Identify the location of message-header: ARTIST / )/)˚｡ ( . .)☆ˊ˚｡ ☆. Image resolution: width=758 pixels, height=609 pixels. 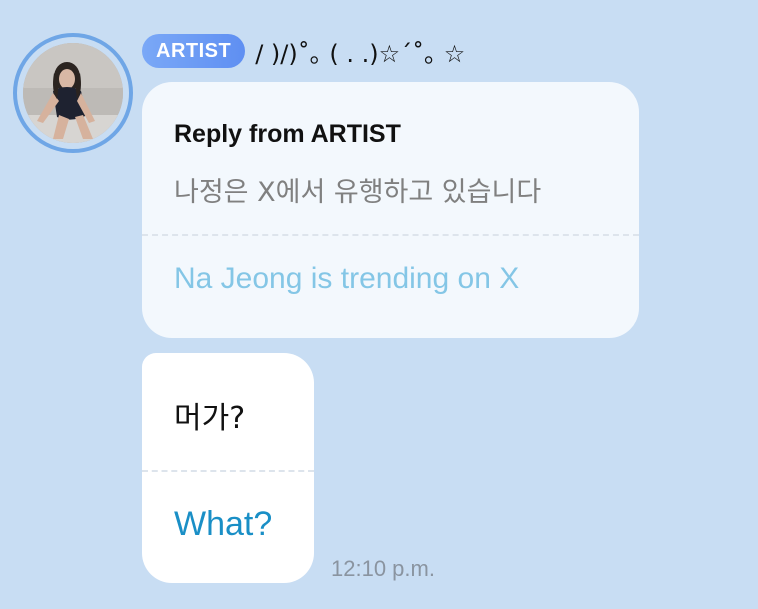
(303, 51).